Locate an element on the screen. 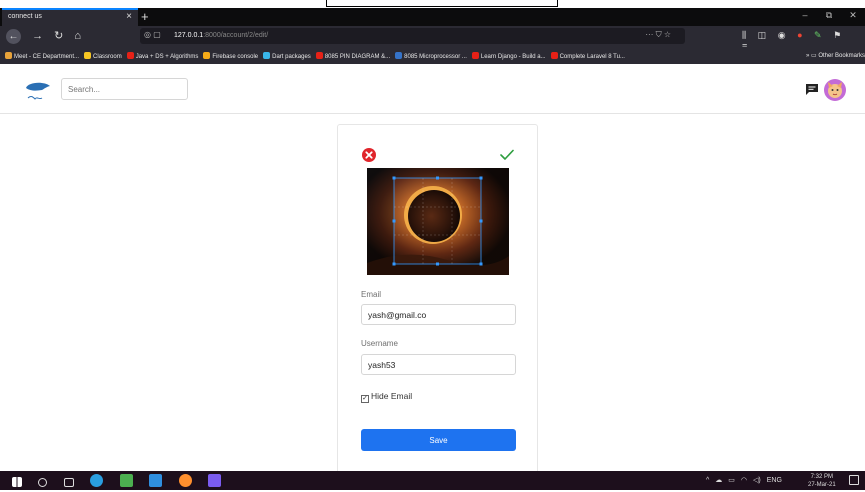 This screenshot has height=492, width=865. clock: 7:32 PM 27-Mar-21 is located at coordinates (822, 481).